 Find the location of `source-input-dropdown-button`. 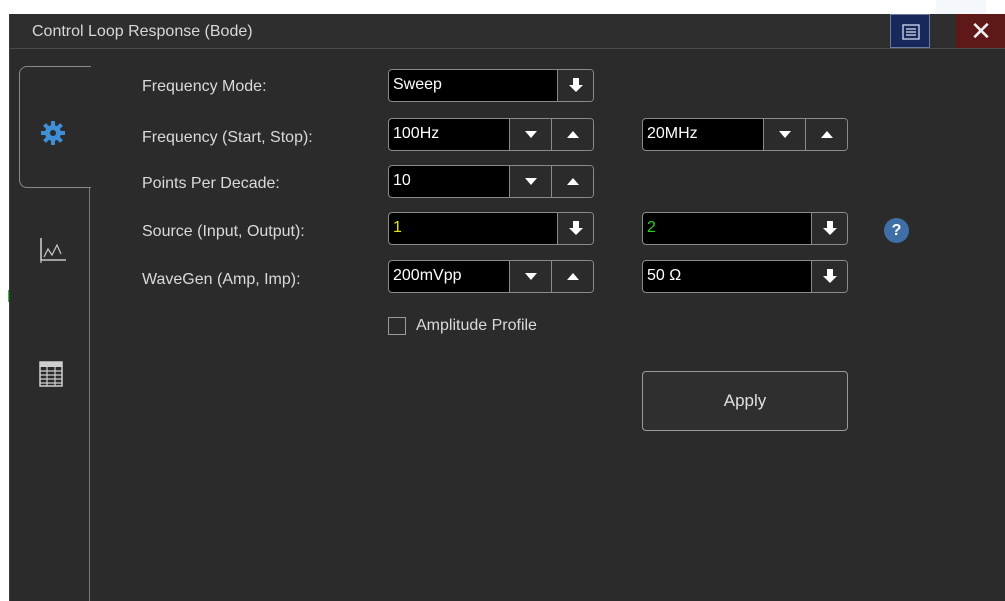

source-input-dropdown-button is located at coordinates (575, 228).